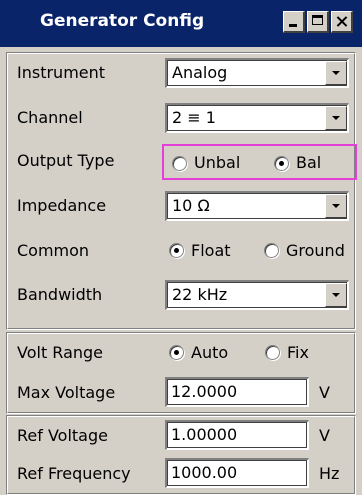 The height and width of the screenshot is (495, 362). Describe the element at coordinates (74, 473) in the screenshot. I see `ref-frequency-label: Ref Frequency` at that location.